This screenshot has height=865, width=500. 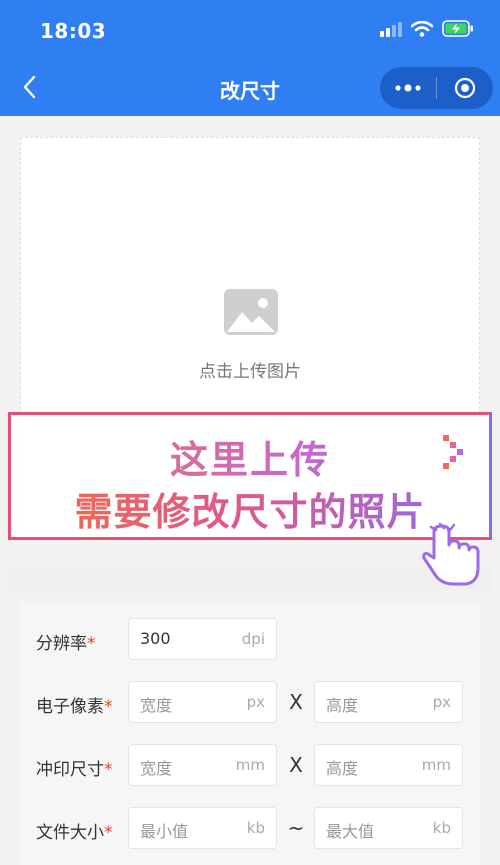 What do you see at coordinates (202, 828) in the screenshot?
I see `file-size-min-input: 最小值 kb` at bounding box center [202, 828].